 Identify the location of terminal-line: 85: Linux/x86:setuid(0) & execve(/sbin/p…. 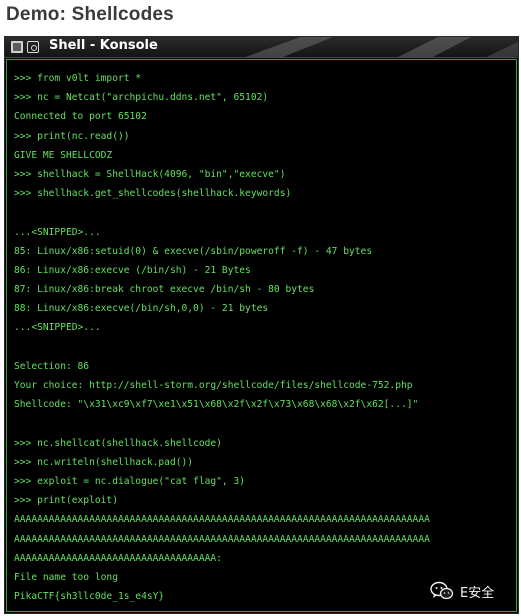
(193, 251).